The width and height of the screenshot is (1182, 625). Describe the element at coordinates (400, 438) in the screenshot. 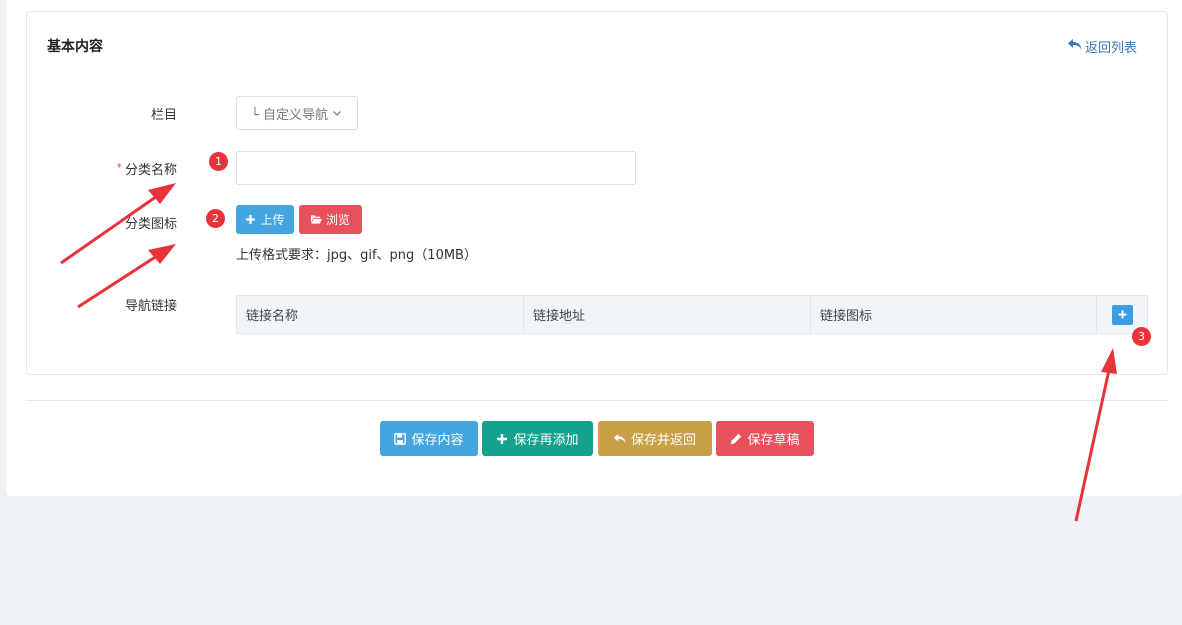

I see `save-icon` at that location.